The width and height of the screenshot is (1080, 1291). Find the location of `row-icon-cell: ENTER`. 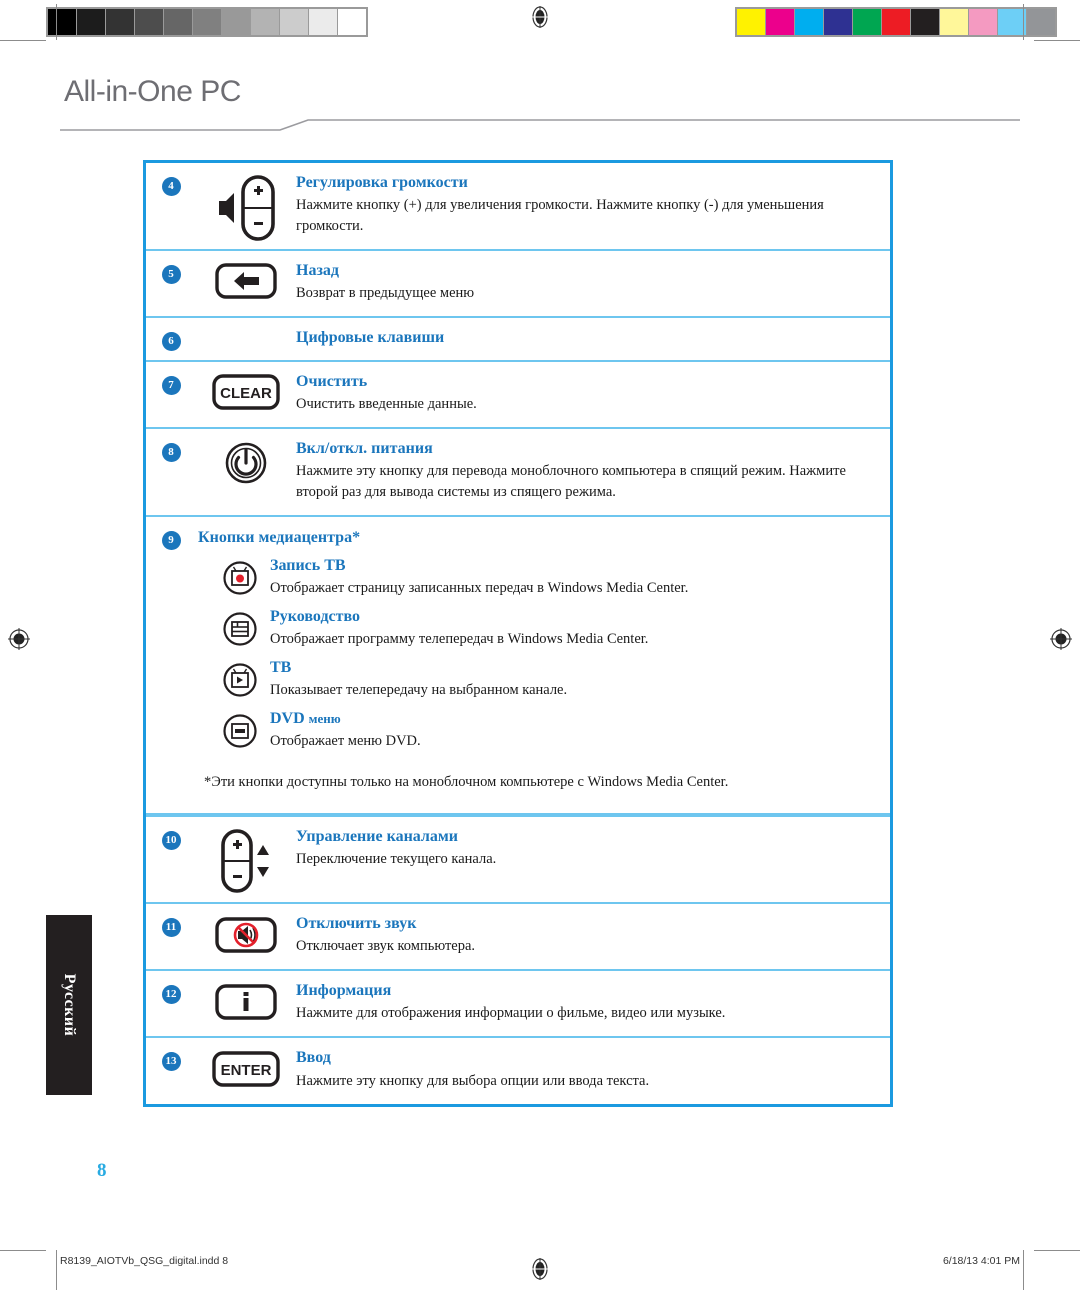

row-icon-cell: ENTER is located at coordinates (246, 1066).